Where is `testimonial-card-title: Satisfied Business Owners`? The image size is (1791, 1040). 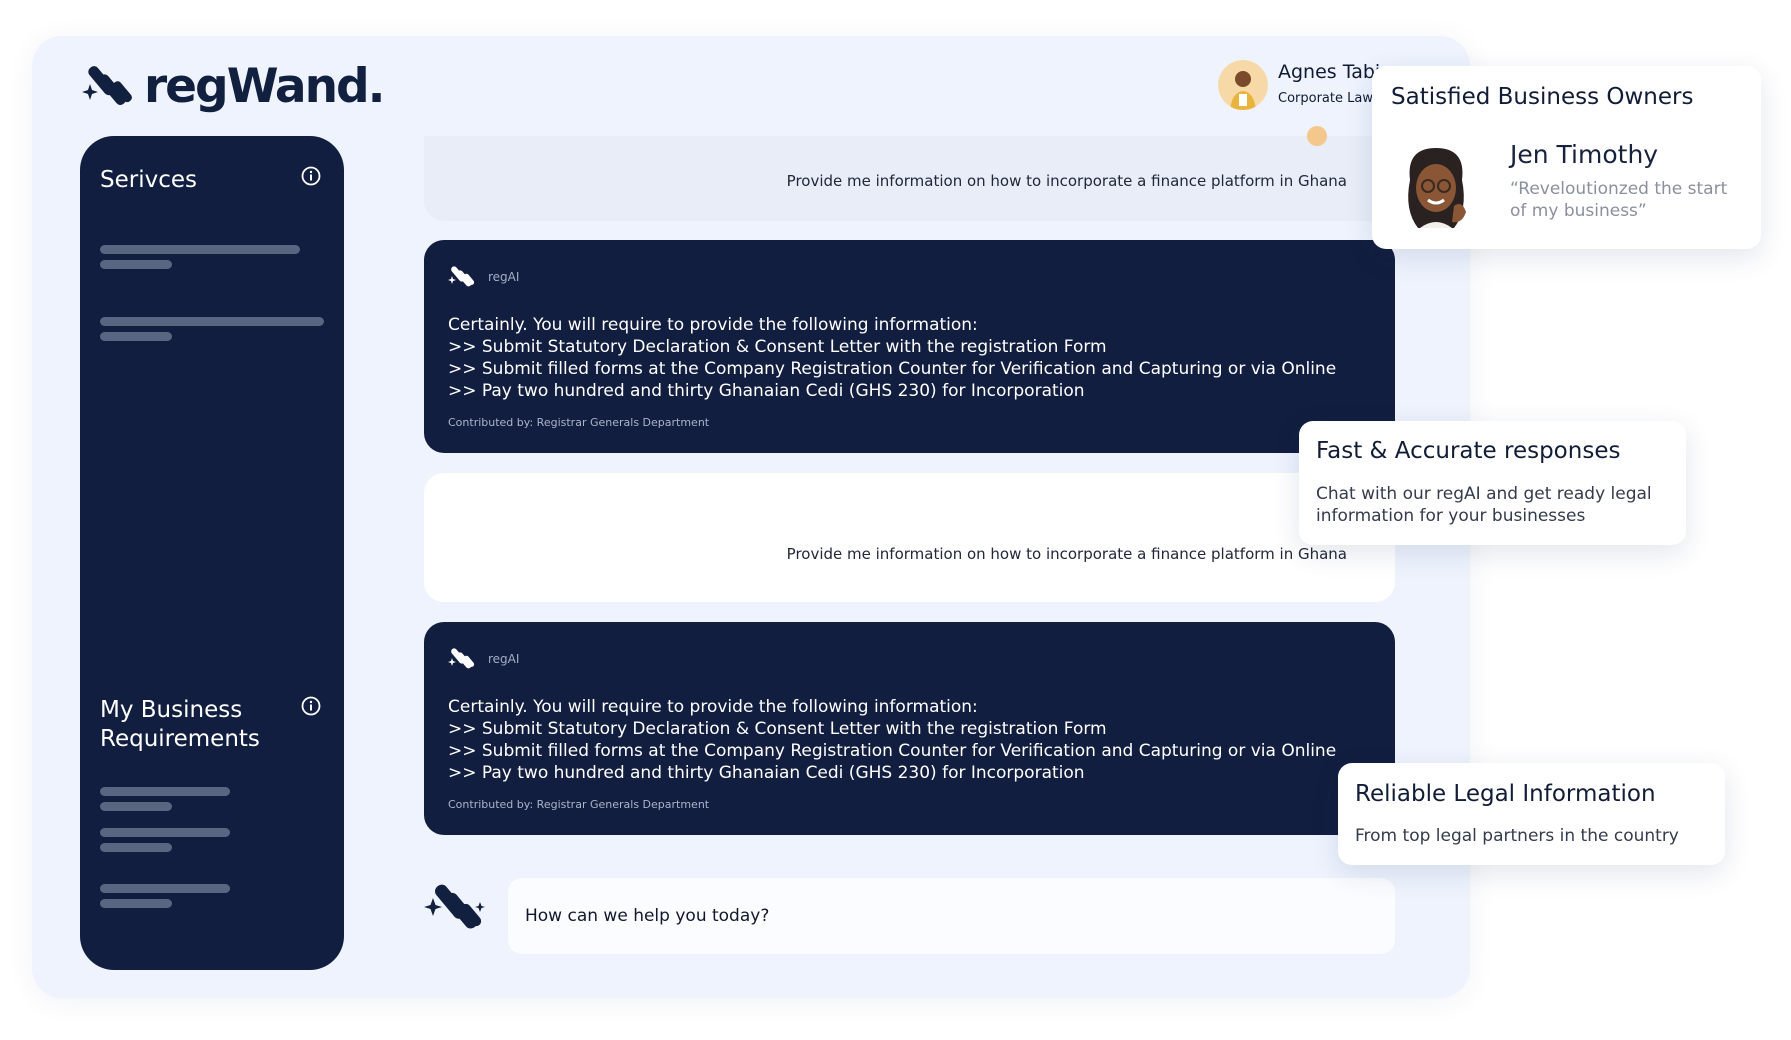
testimonial-card-title: Satisfied Business Owners is located at coordinates (1542, 97).